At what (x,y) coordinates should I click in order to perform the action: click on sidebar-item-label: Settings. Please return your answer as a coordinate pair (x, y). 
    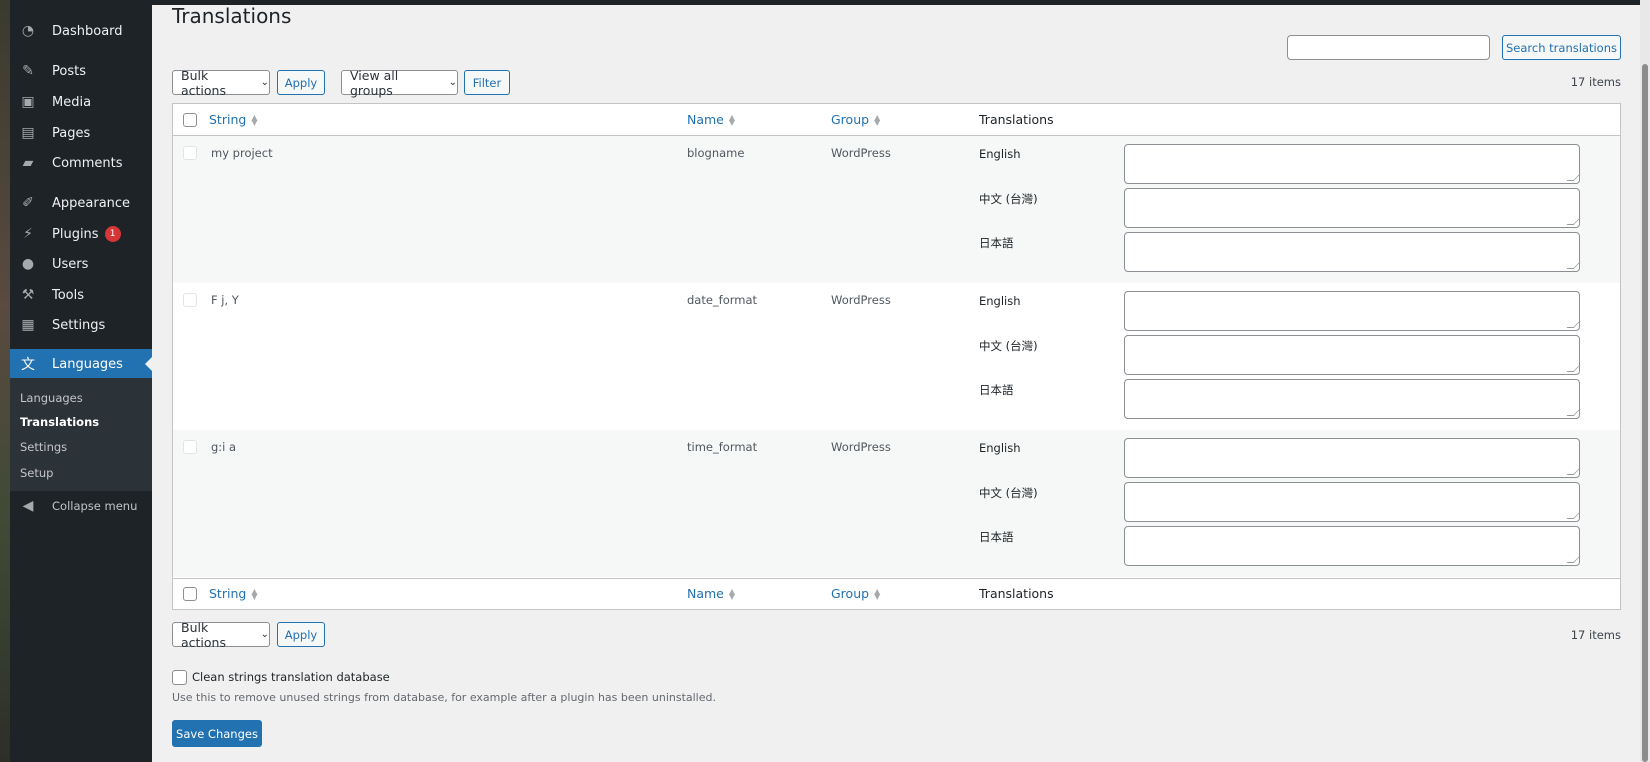
    Looking at the image, I should click on (79, 325).